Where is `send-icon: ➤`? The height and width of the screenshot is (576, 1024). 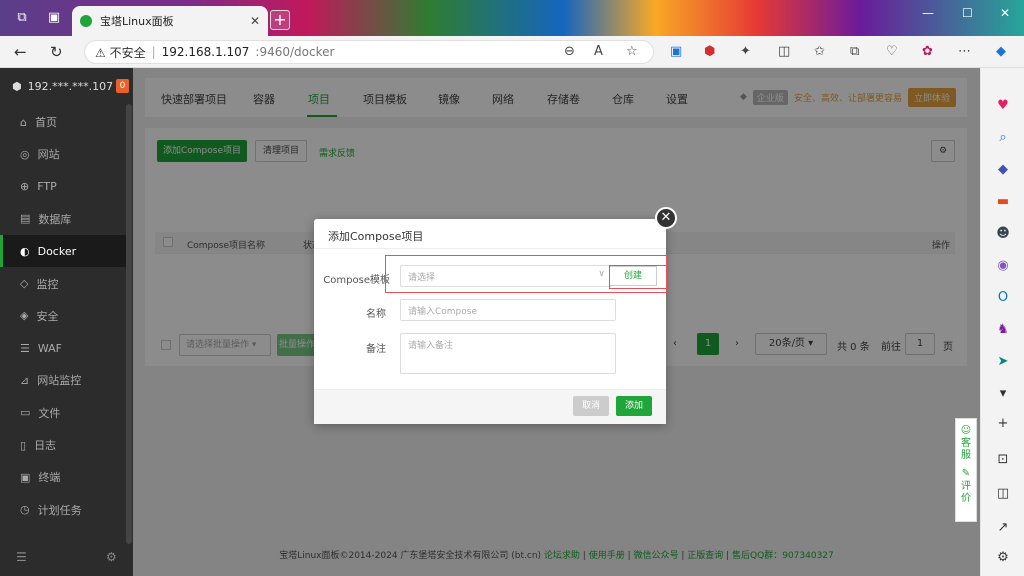 send-icon: ➤ is located at coordinates (1003, 362).